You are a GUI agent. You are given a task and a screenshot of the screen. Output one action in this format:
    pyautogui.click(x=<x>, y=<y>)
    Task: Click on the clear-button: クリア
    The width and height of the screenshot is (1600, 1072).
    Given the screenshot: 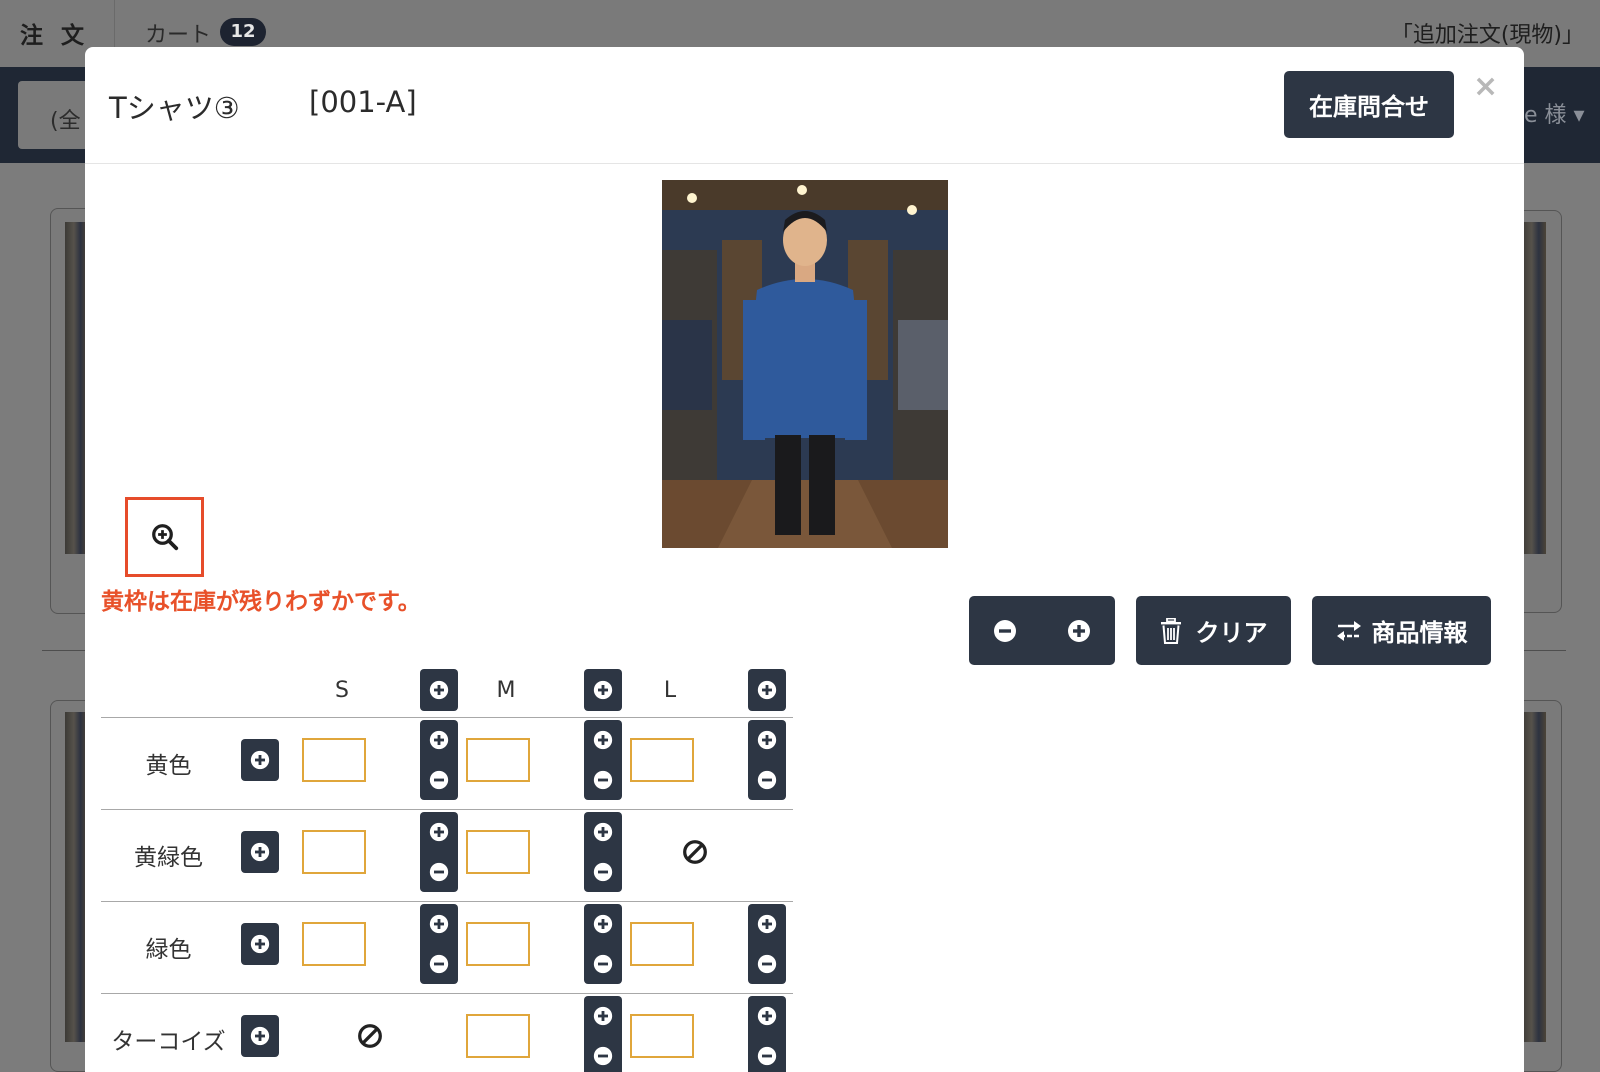 What is the action you would take?
    pyautogui.click(x=1213, y=630)
    